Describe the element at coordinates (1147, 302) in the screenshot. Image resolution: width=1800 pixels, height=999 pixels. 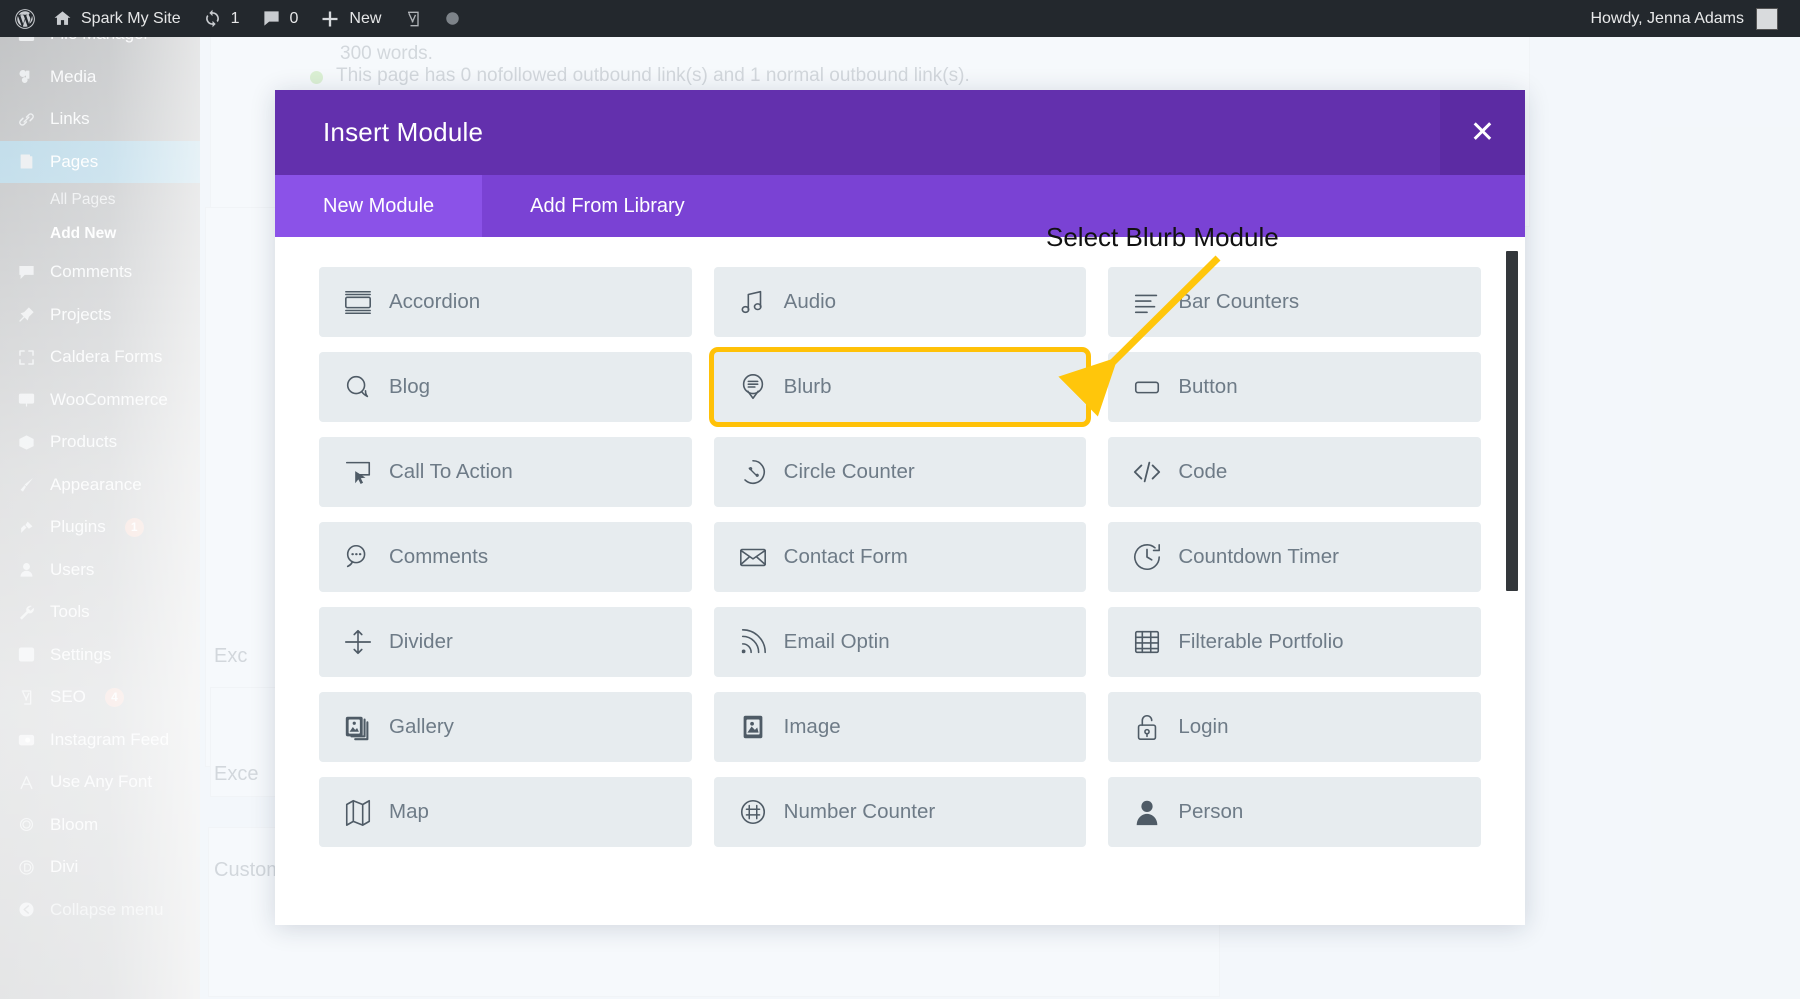
I see `bar-counters-icon` at that location.